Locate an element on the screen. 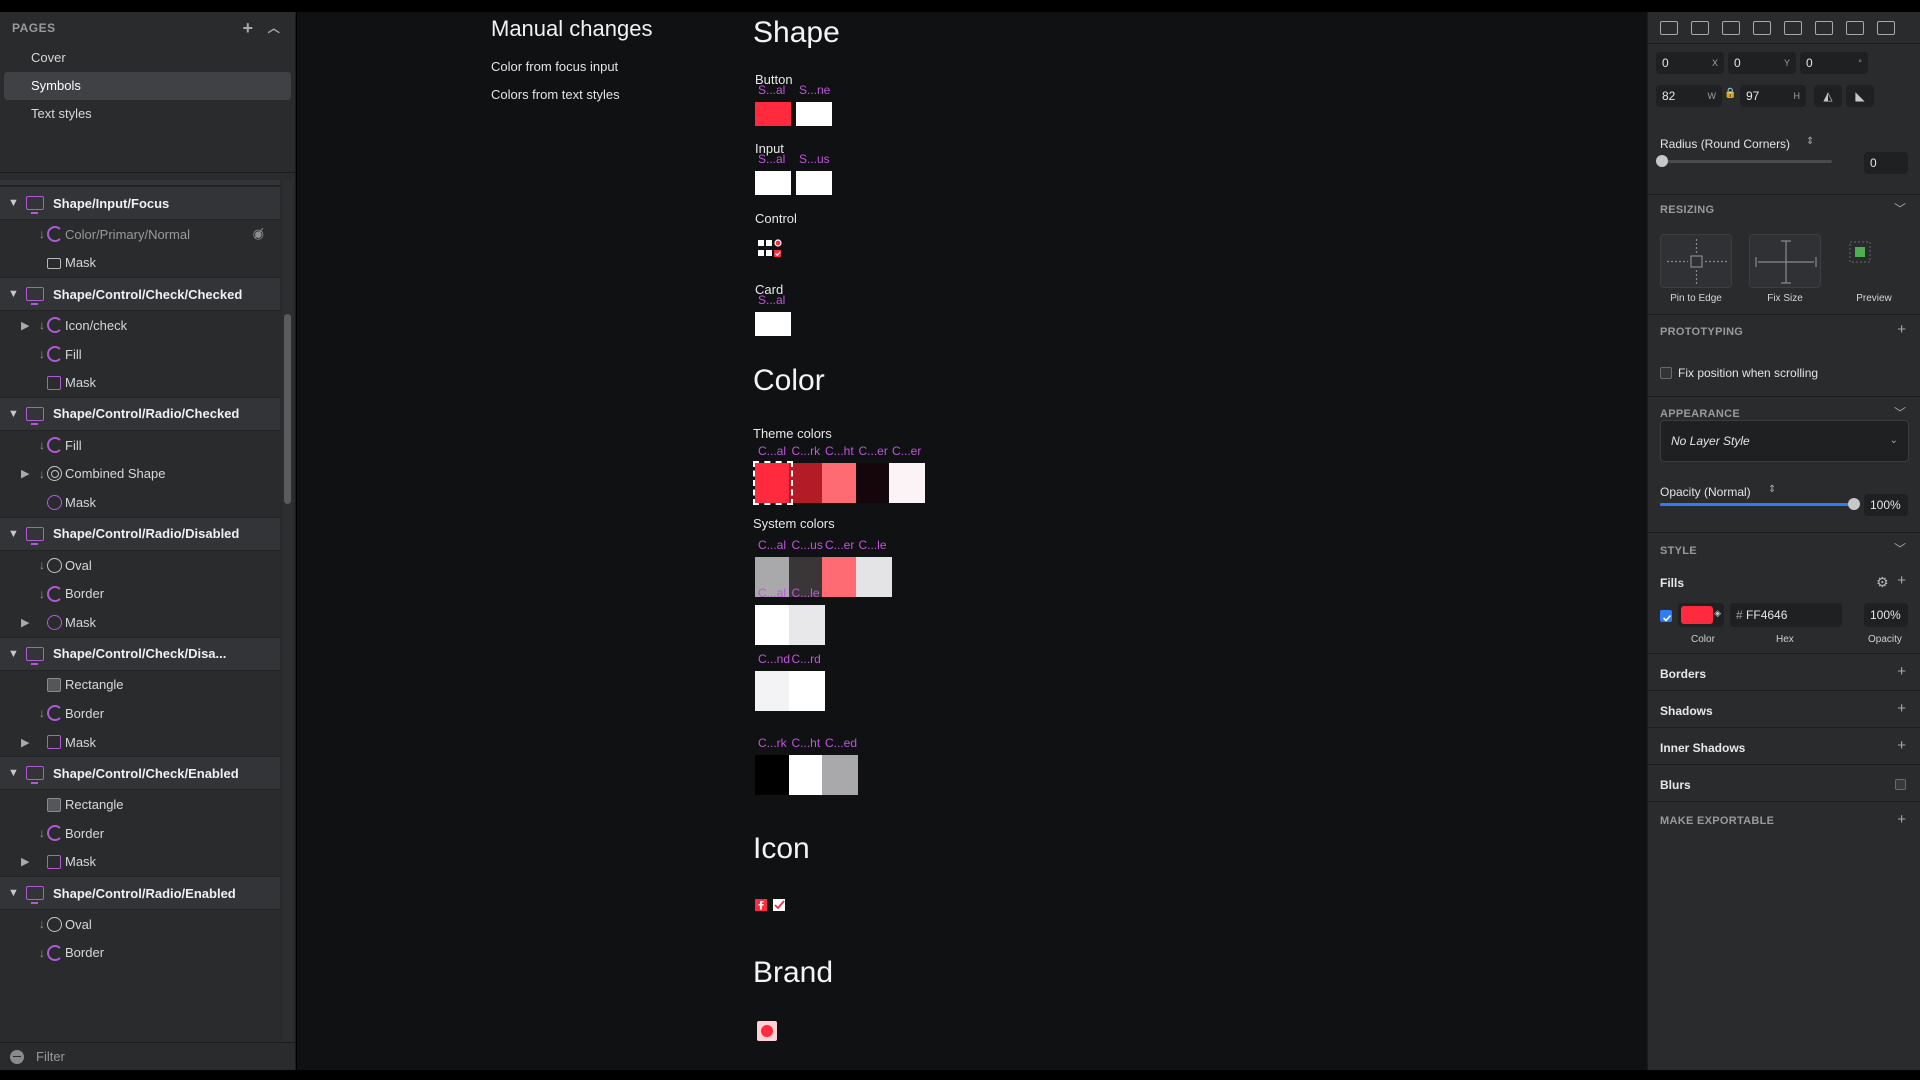  system-color-tag: C...rk is located at coordinates (772, 743).